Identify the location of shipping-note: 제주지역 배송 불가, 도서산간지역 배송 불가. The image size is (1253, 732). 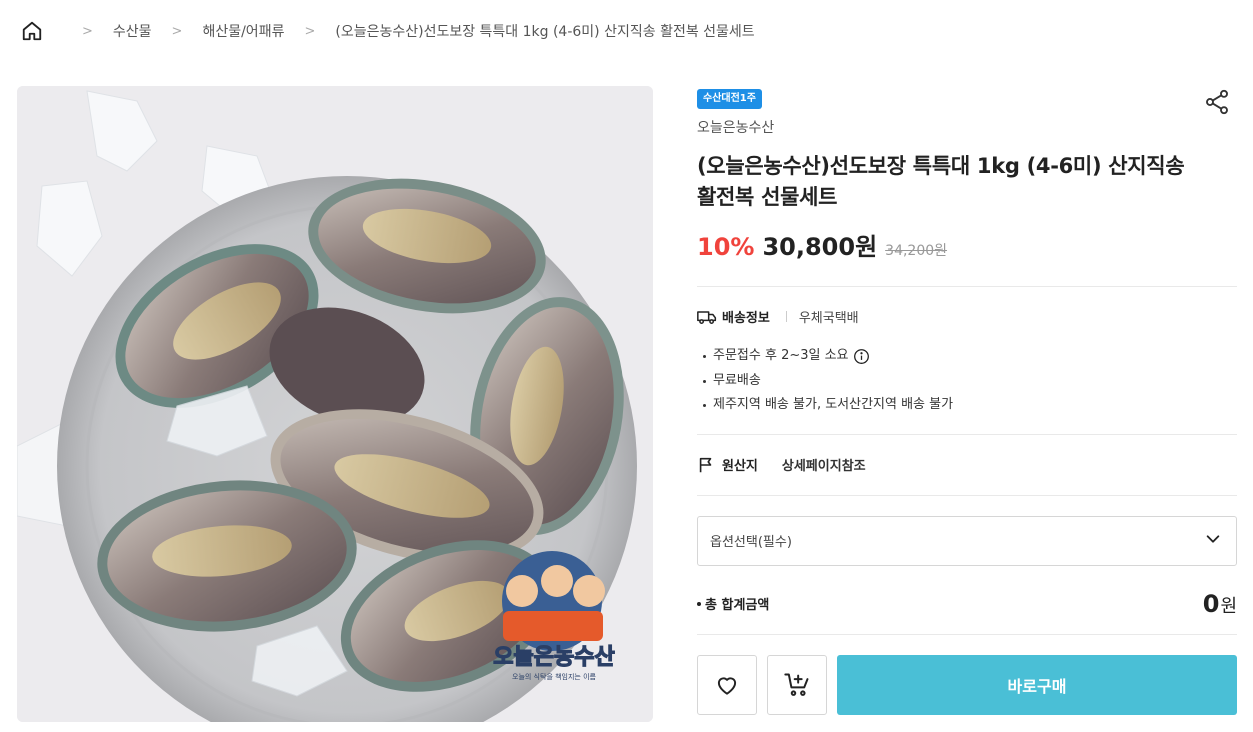
(833, 404).